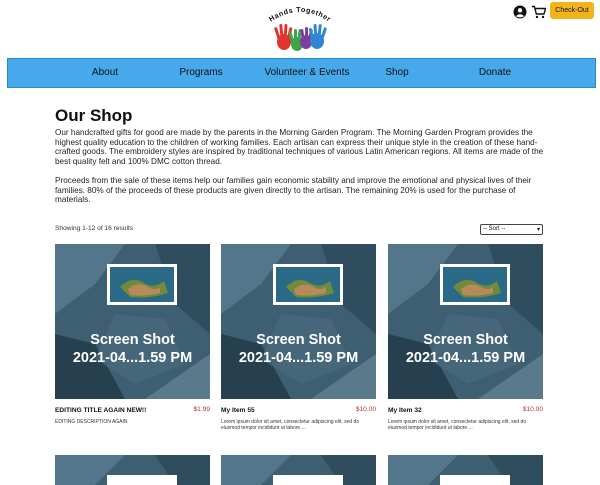 Image resolution: width=600 pixels, height=485 pixels. Describe the element at coordinates (307, 73) in the screenshot. I see `nav-item-volunteer-events: Volunteer & Events` at that location.